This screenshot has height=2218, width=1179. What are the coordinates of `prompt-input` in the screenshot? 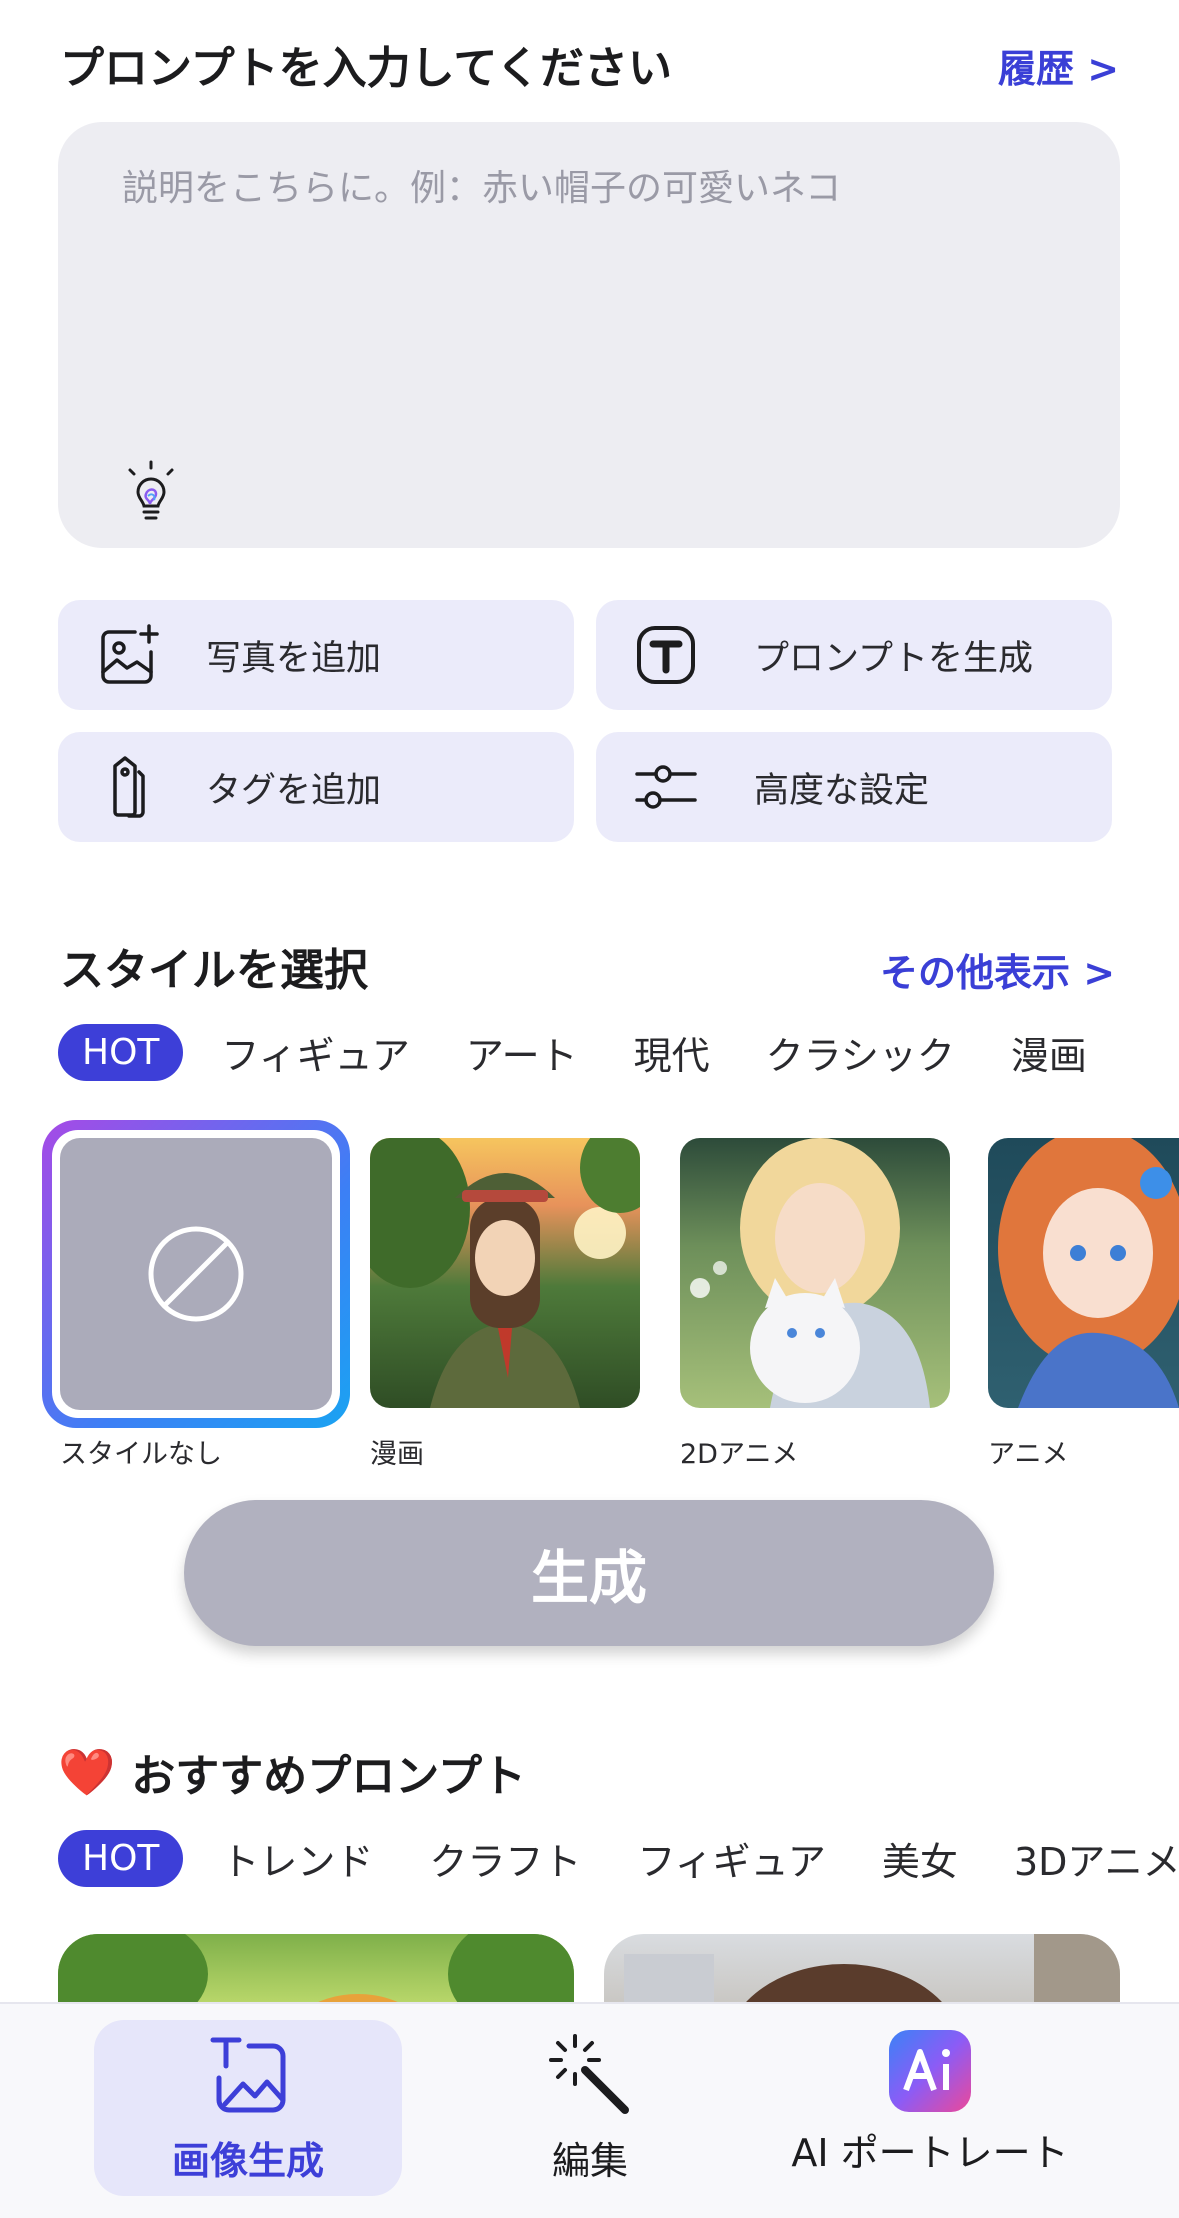 It's located at (587, 266).